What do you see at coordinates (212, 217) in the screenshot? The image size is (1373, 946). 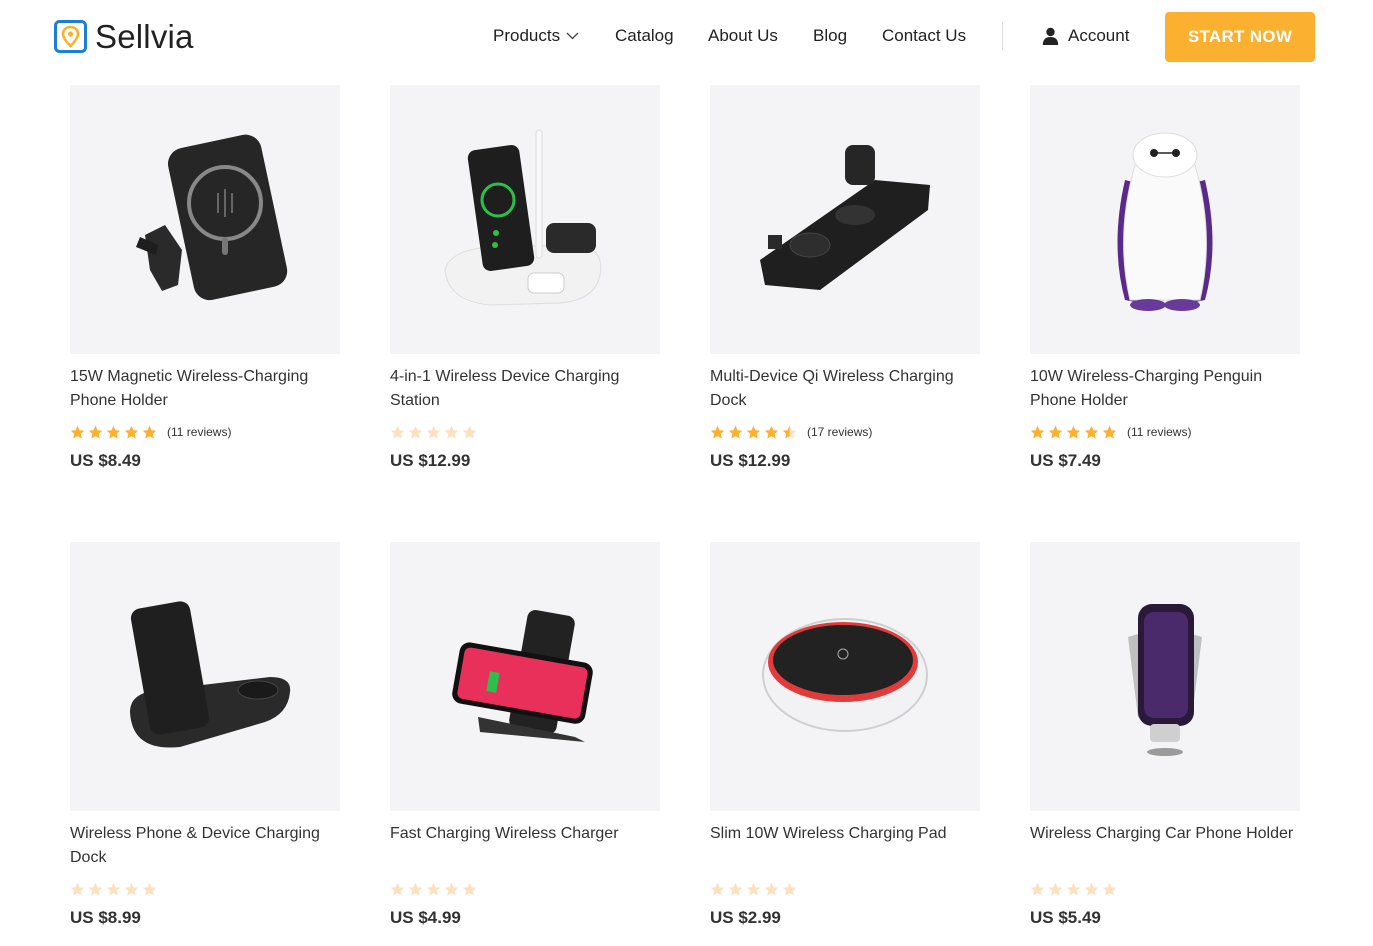 I see `magnetic-car-holder-image` at bounding box center [212, 217].